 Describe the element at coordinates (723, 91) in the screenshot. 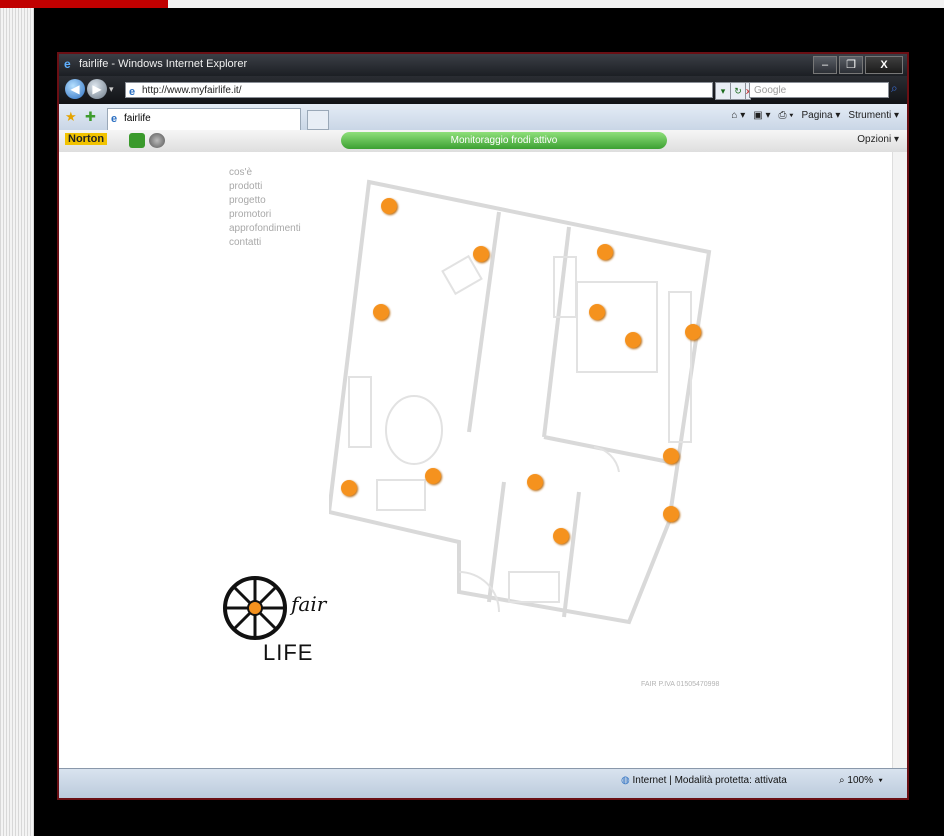

I see `url-dropdown-button: ▾` at that location.